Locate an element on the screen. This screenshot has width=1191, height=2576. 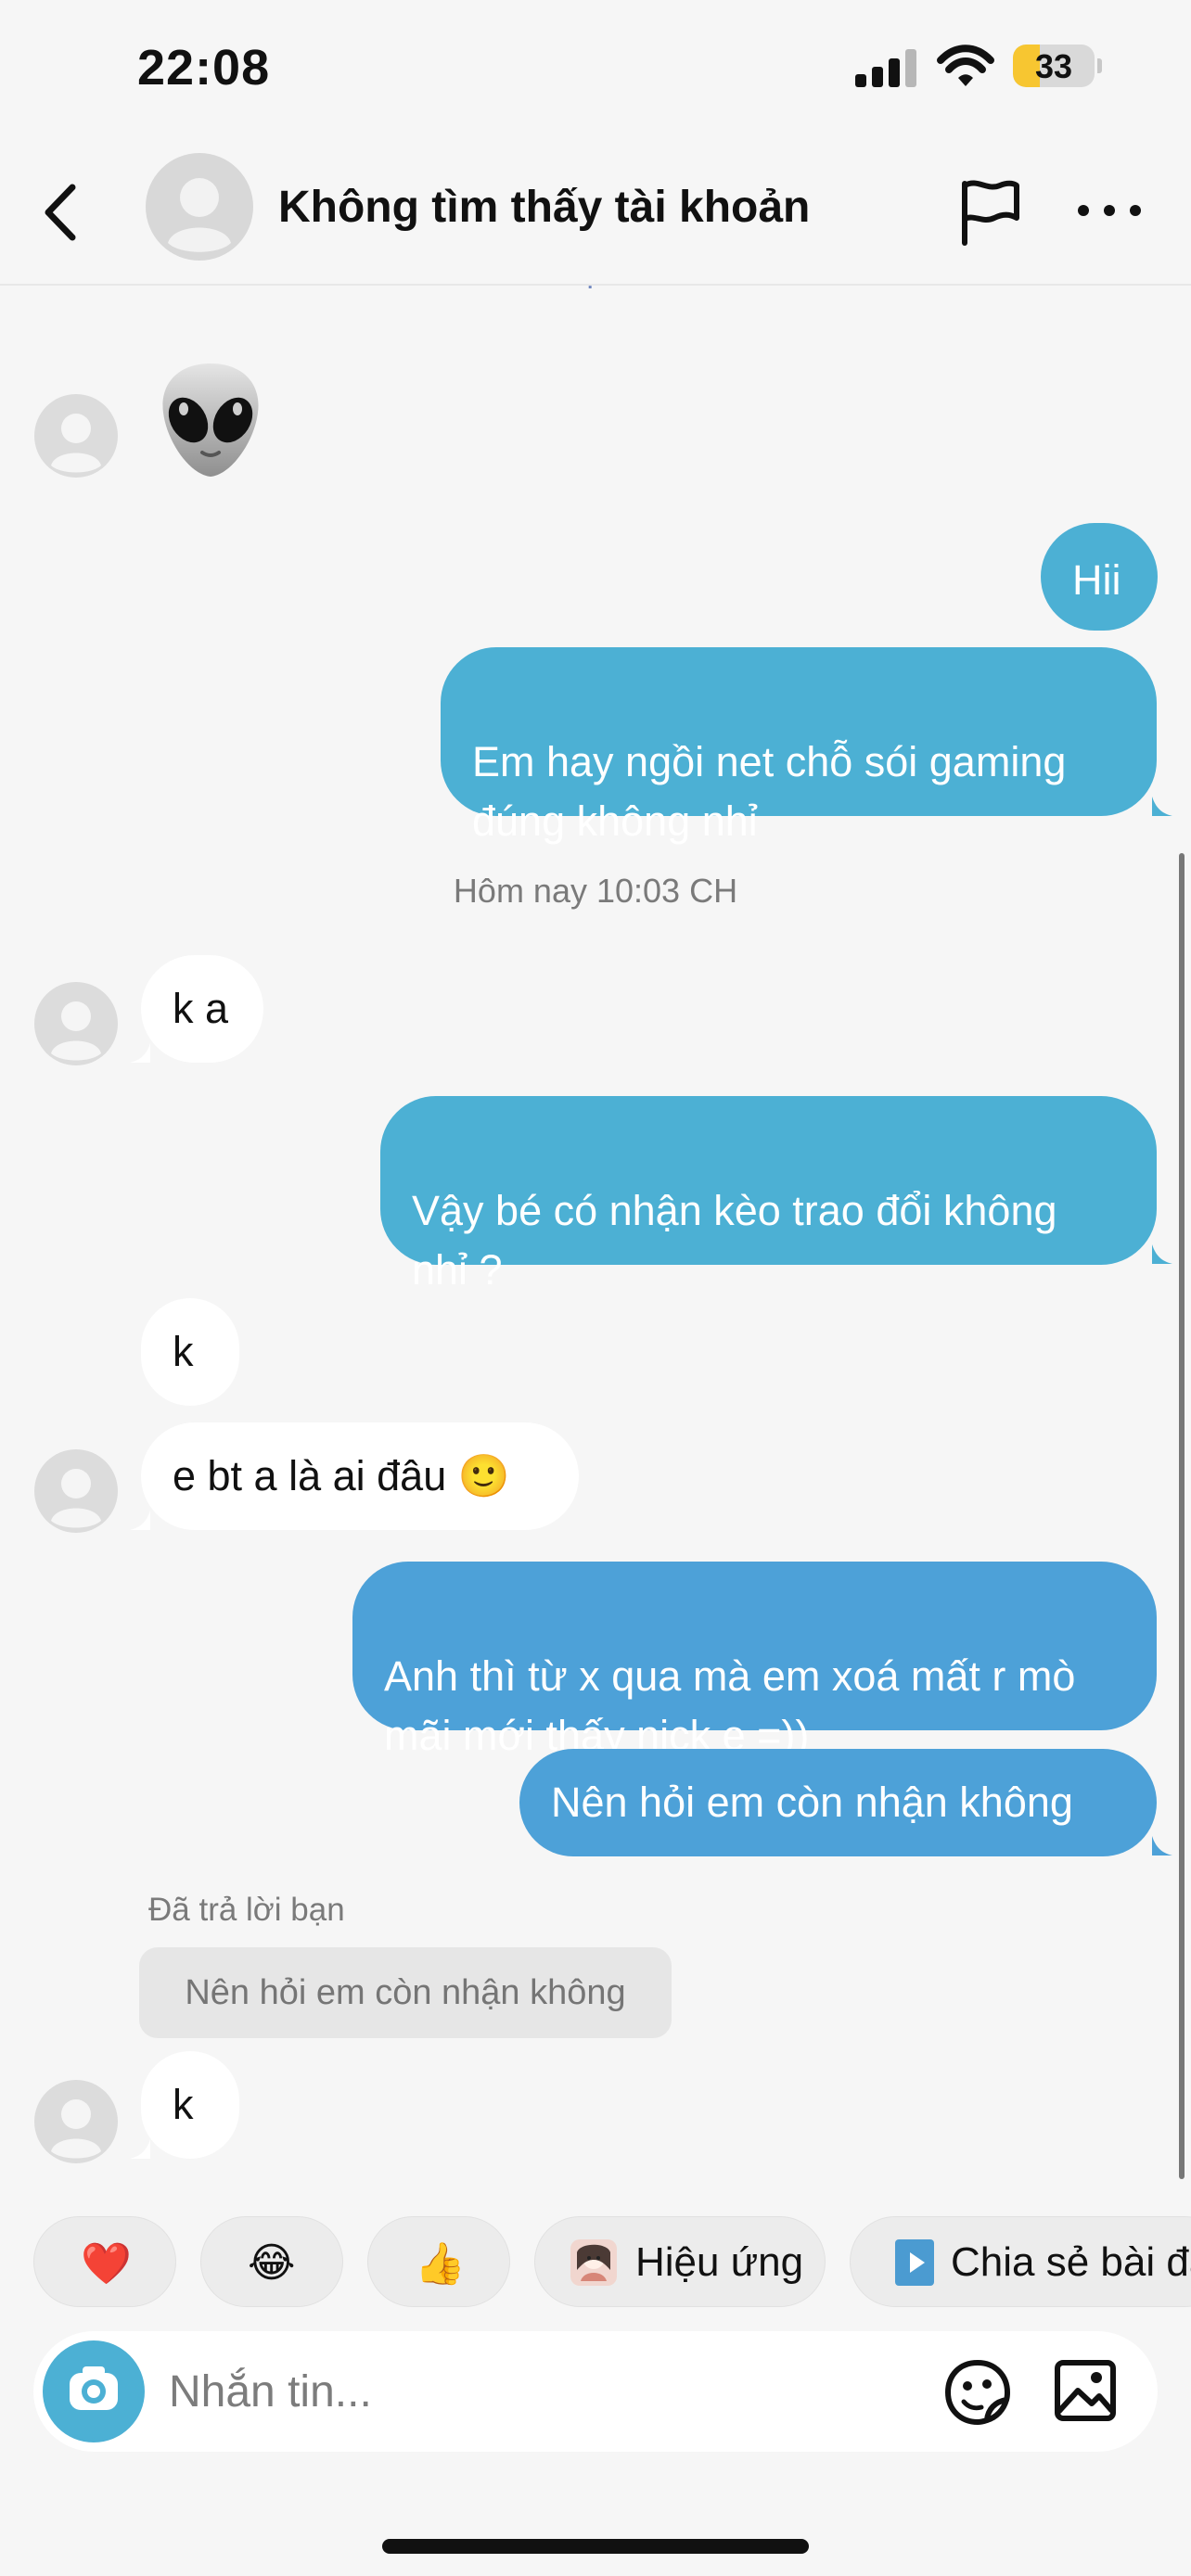
laughing-emoji: 😂 is located at coordinates (272, 2263).